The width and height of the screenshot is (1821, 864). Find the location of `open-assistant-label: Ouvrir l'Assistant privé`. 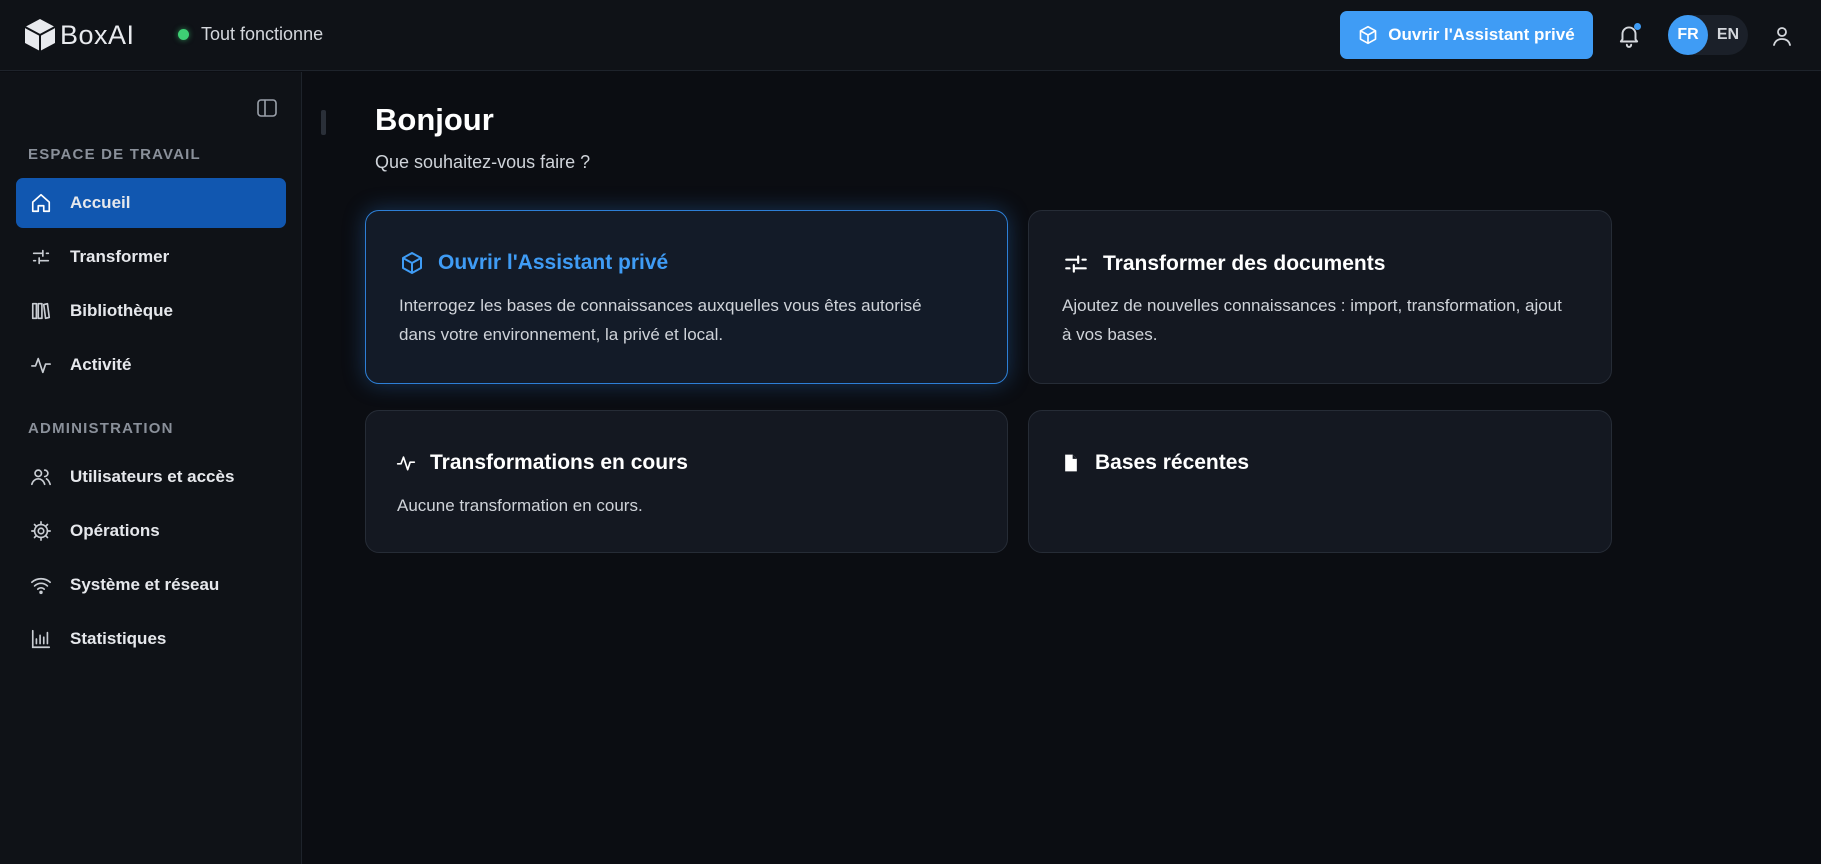

open-assistant-label: Ouvrir l'Assistant privé is located at coordinates (1481, 34).